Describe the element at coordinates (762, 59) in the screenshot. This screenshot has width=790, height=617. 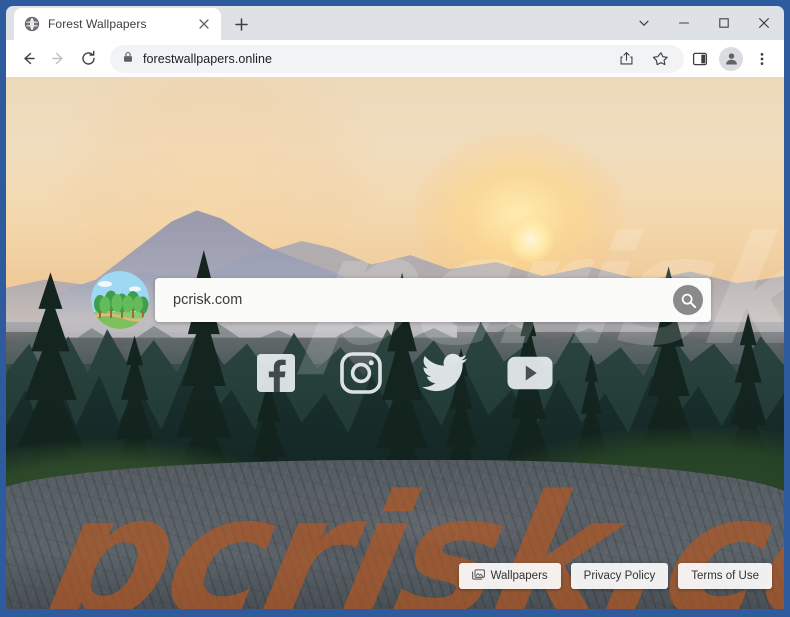
I see `three-dot-menu-icon` at that location.